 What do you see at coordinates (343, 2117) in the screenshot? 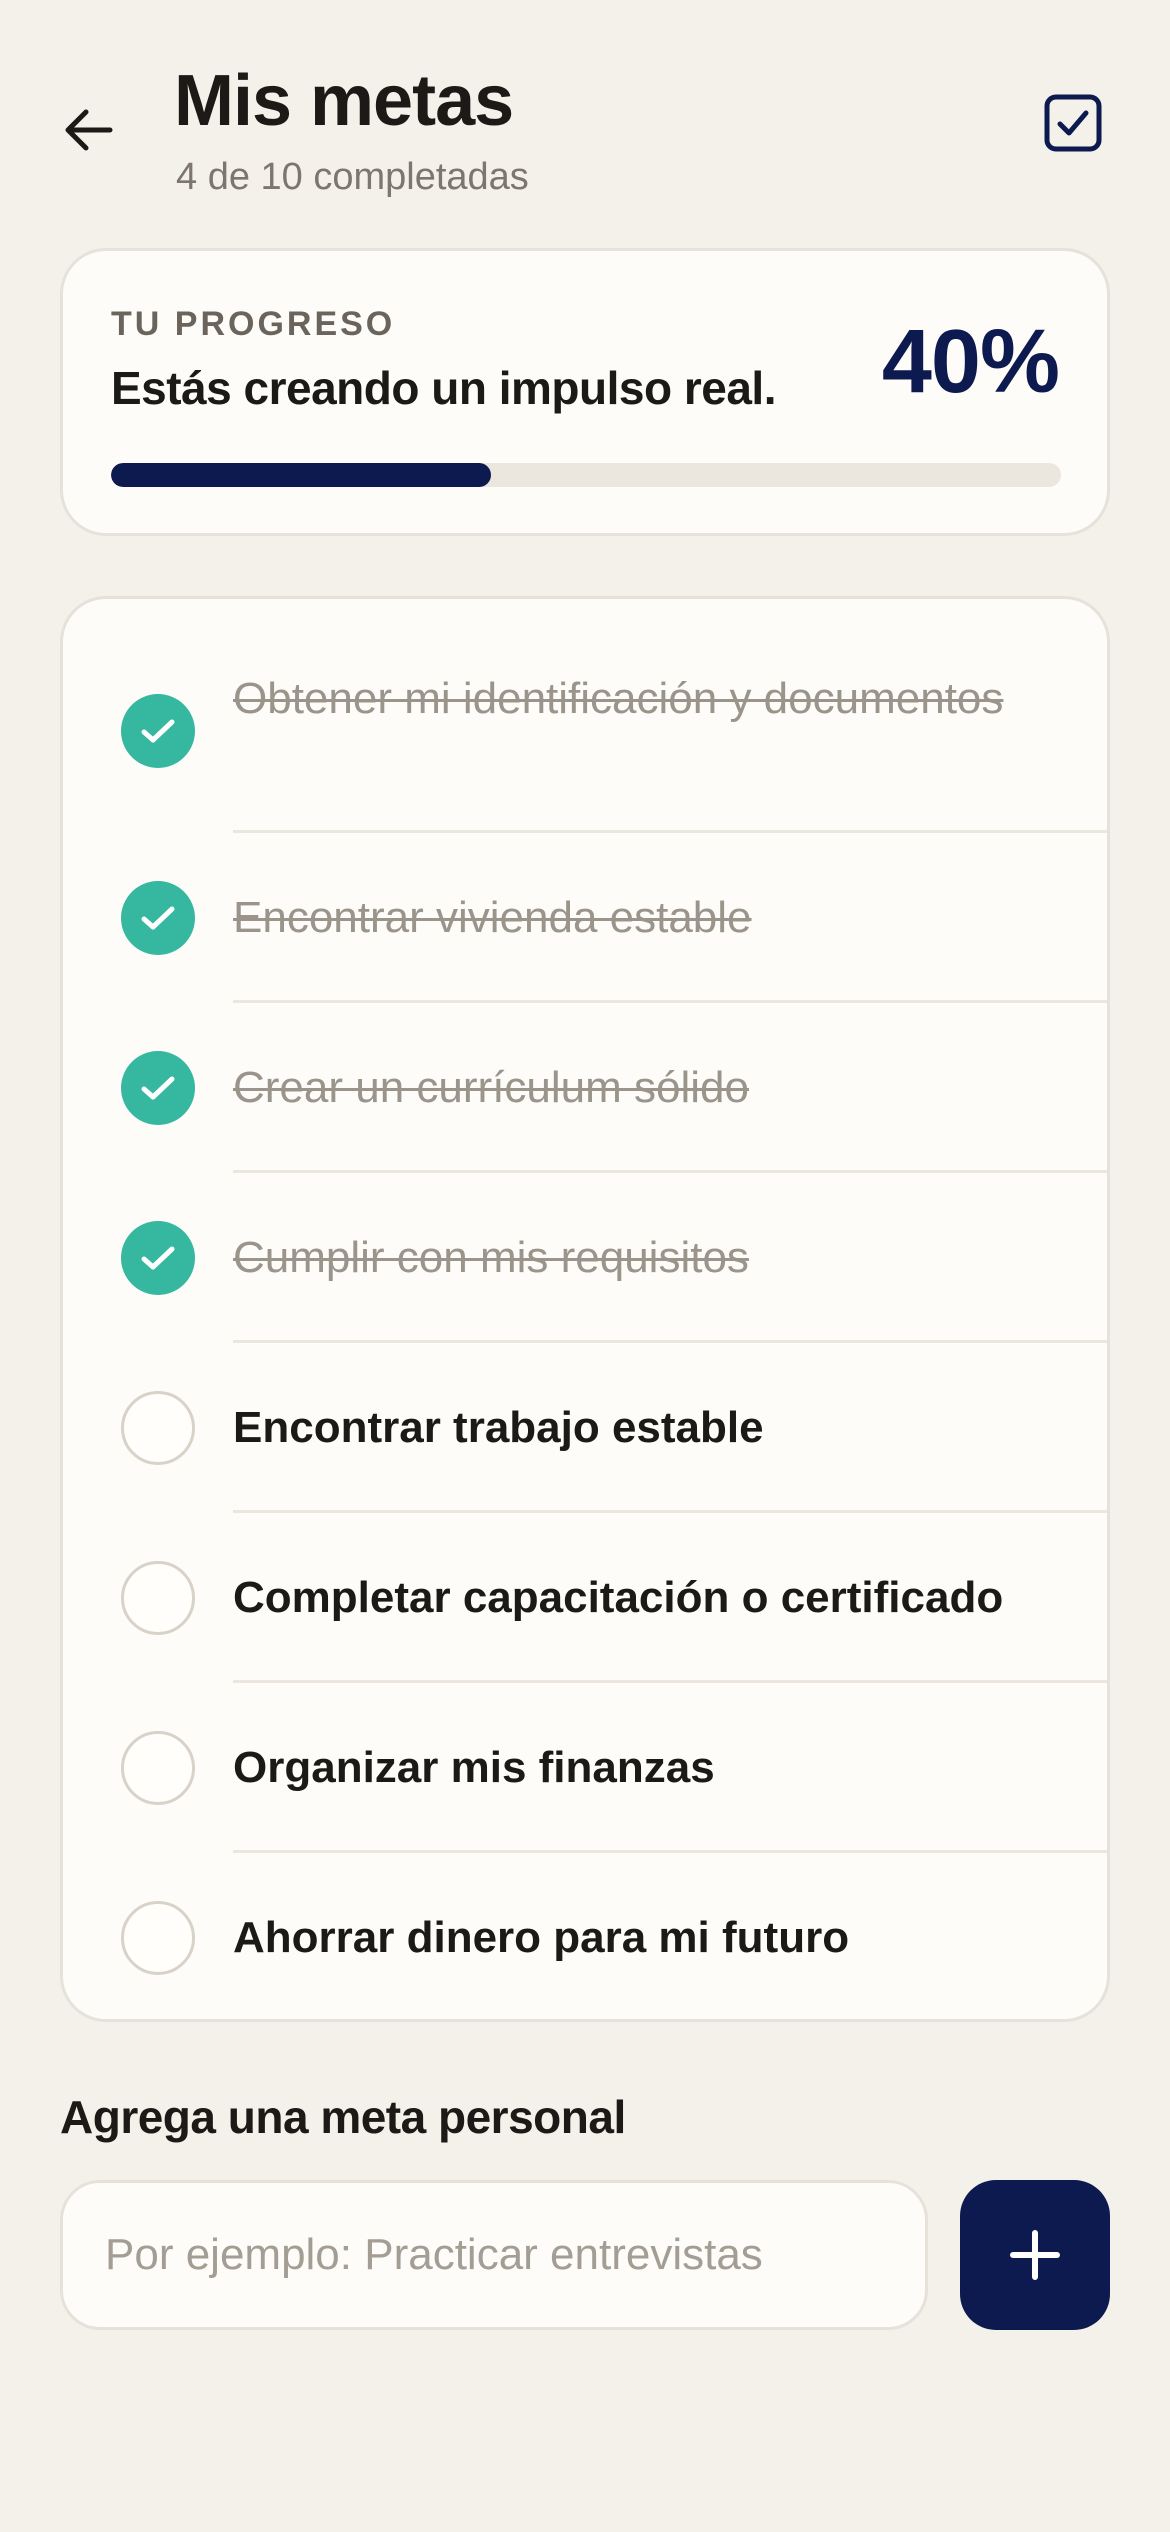
I see `add-goal-label: Agrega una meta personal` at bounding box center [343, 2117].